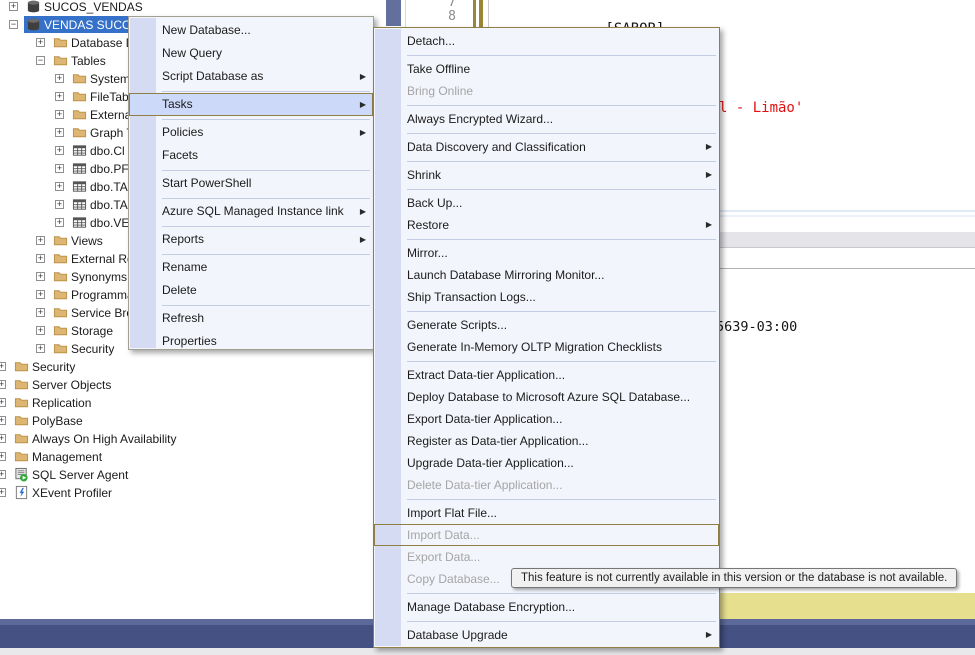  I want to click on menu-item-take-offline: Take Offline, so click(546, 69).